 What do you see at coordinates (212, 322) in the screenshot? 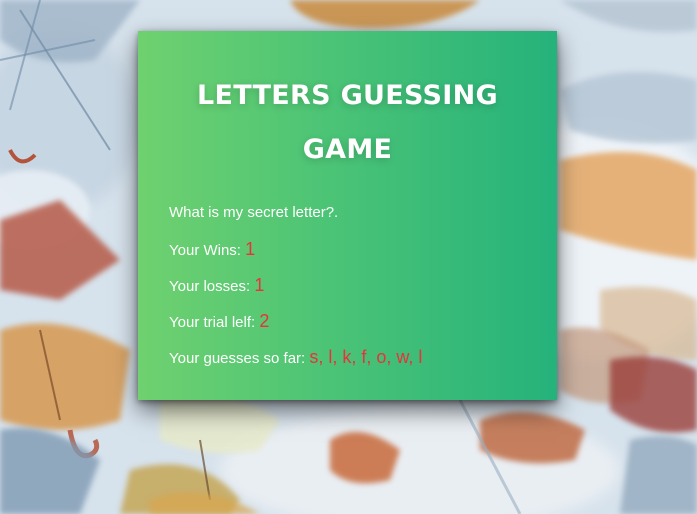
I see `trials-label: Your trial lelf:` at bounding box center [212, 322].